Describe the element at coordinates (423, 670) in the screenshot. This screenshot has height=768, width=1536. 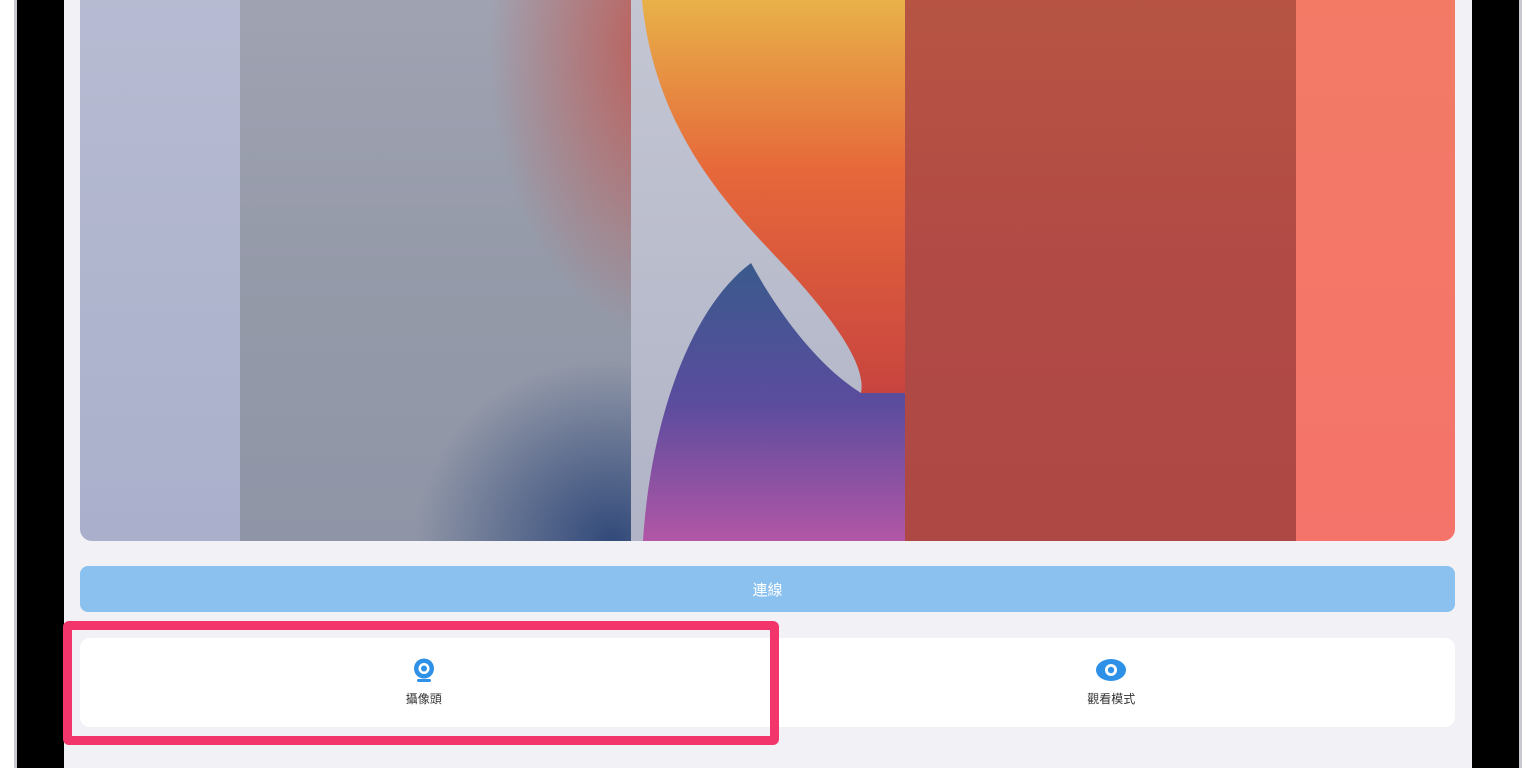
I see `webcam-icon` at that location.